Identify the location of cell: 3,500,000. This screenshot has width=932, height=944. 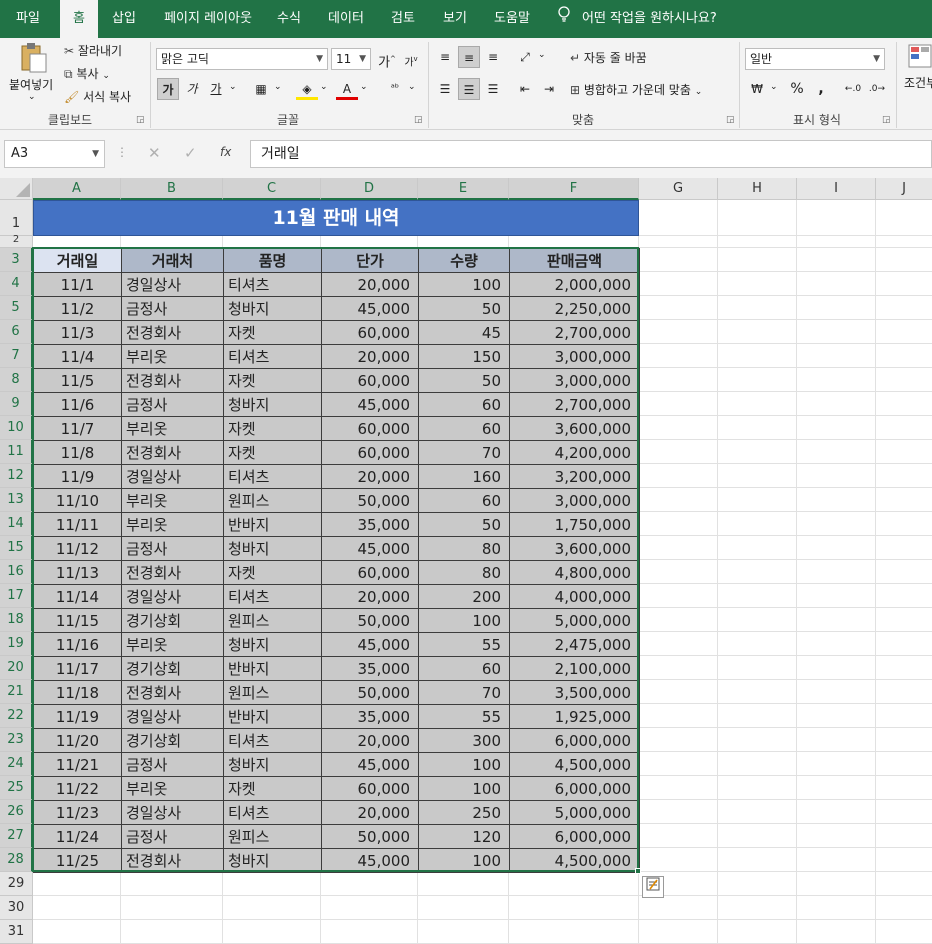
(574, 692).